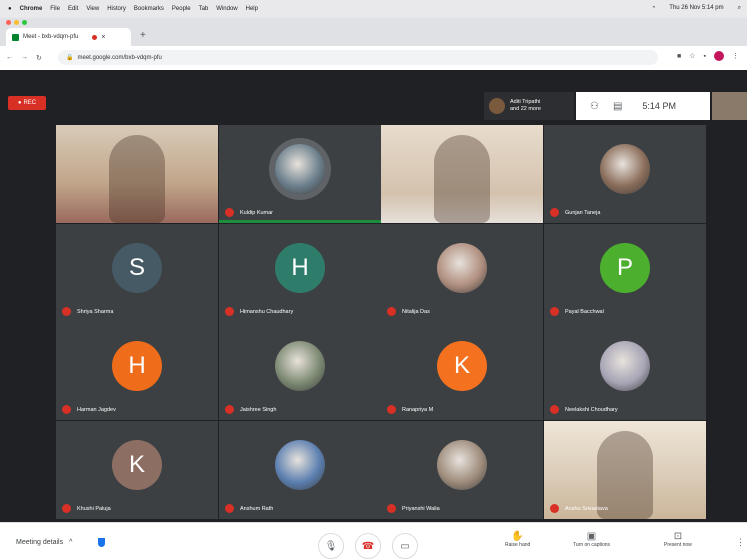 The image size is (747, 559). What do you see at coordinates (96, 409) in the screenshot?
I see `participant-name: Harman Jagdev` at bounding box center [96, 409].